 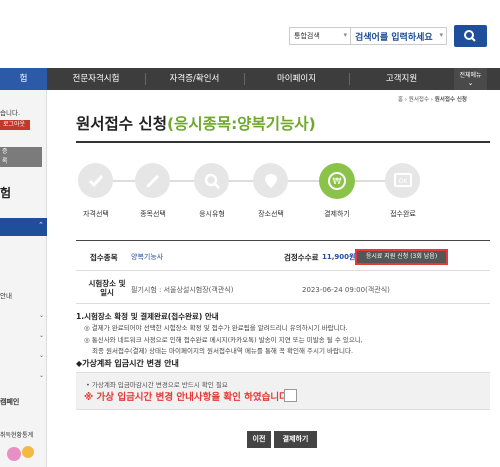 What do you see at coordinates (194, 79) in the screenshot?
I see `nav-item-certificate: 자격증/확인서` at bounding box center [194, 79].